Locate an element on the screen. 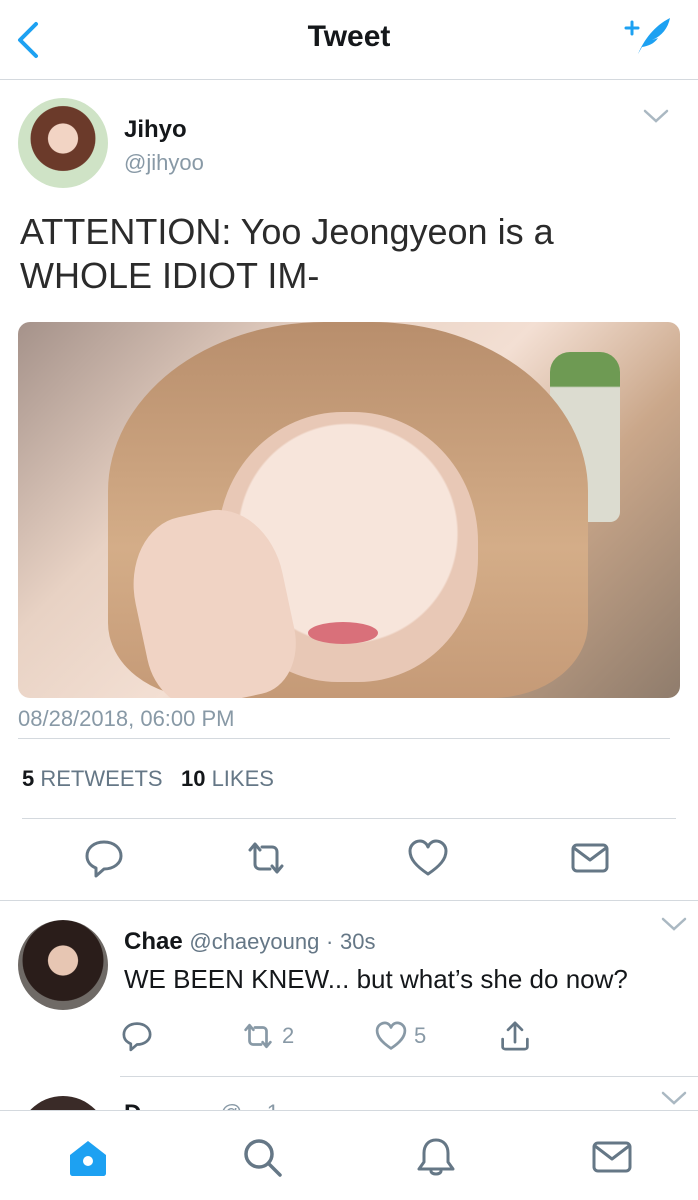 The height and width of the screenshot is (1200, 698). retweet-count: 2 is located at coordinates (288, 1035).